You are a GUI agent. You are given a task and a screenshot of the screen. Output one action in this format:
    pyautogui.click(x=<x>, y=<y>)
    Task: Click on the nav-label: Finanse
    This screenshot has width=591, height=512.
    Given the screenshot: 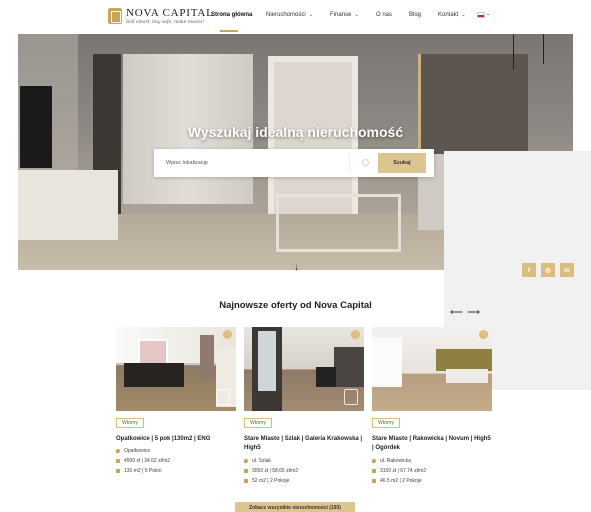 What is the action you would take?
    pyautogui.click(x=341, y=15)
    